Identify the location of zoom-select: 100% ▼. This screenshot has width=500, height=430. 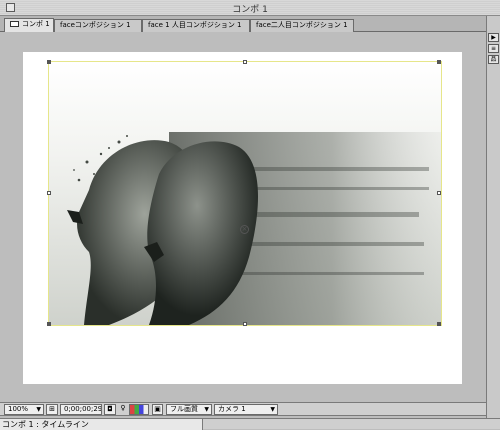
(24, 409).